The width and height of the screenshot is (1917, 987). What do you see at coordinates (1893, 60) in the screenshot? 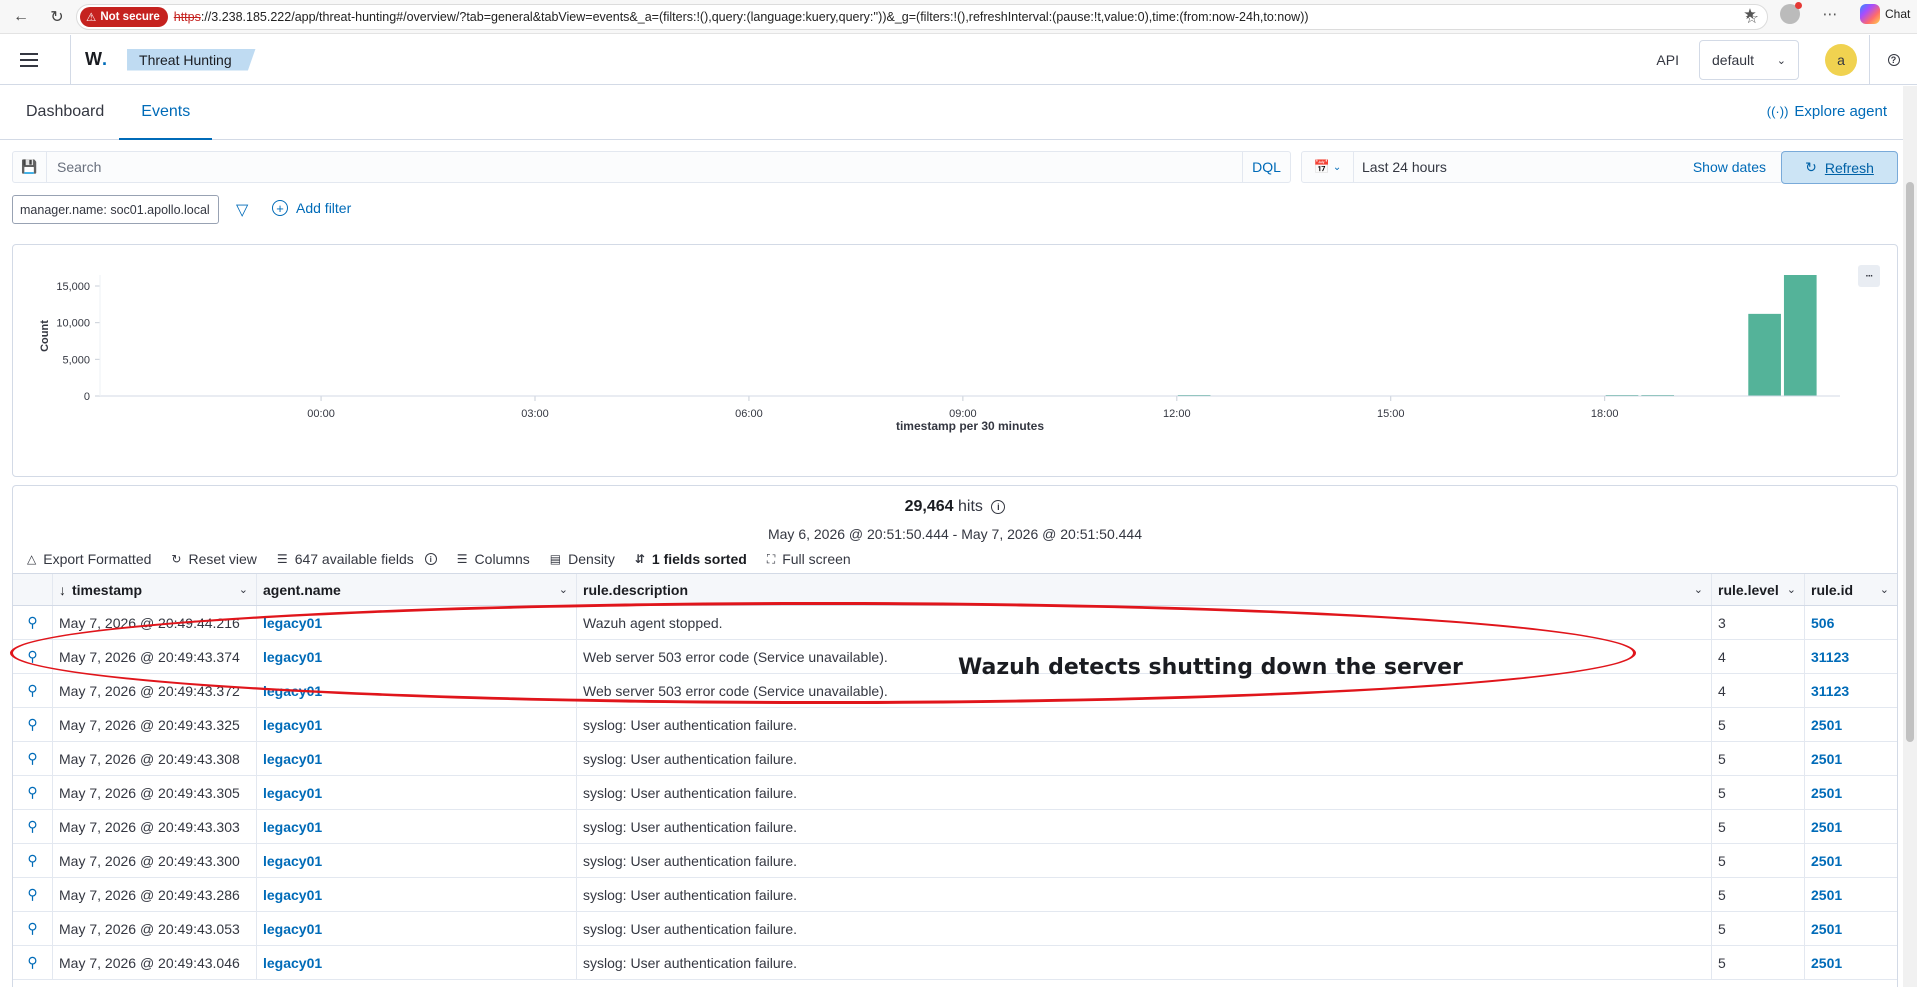
I see `help-button: ?` at bounding box center [1893, 60].